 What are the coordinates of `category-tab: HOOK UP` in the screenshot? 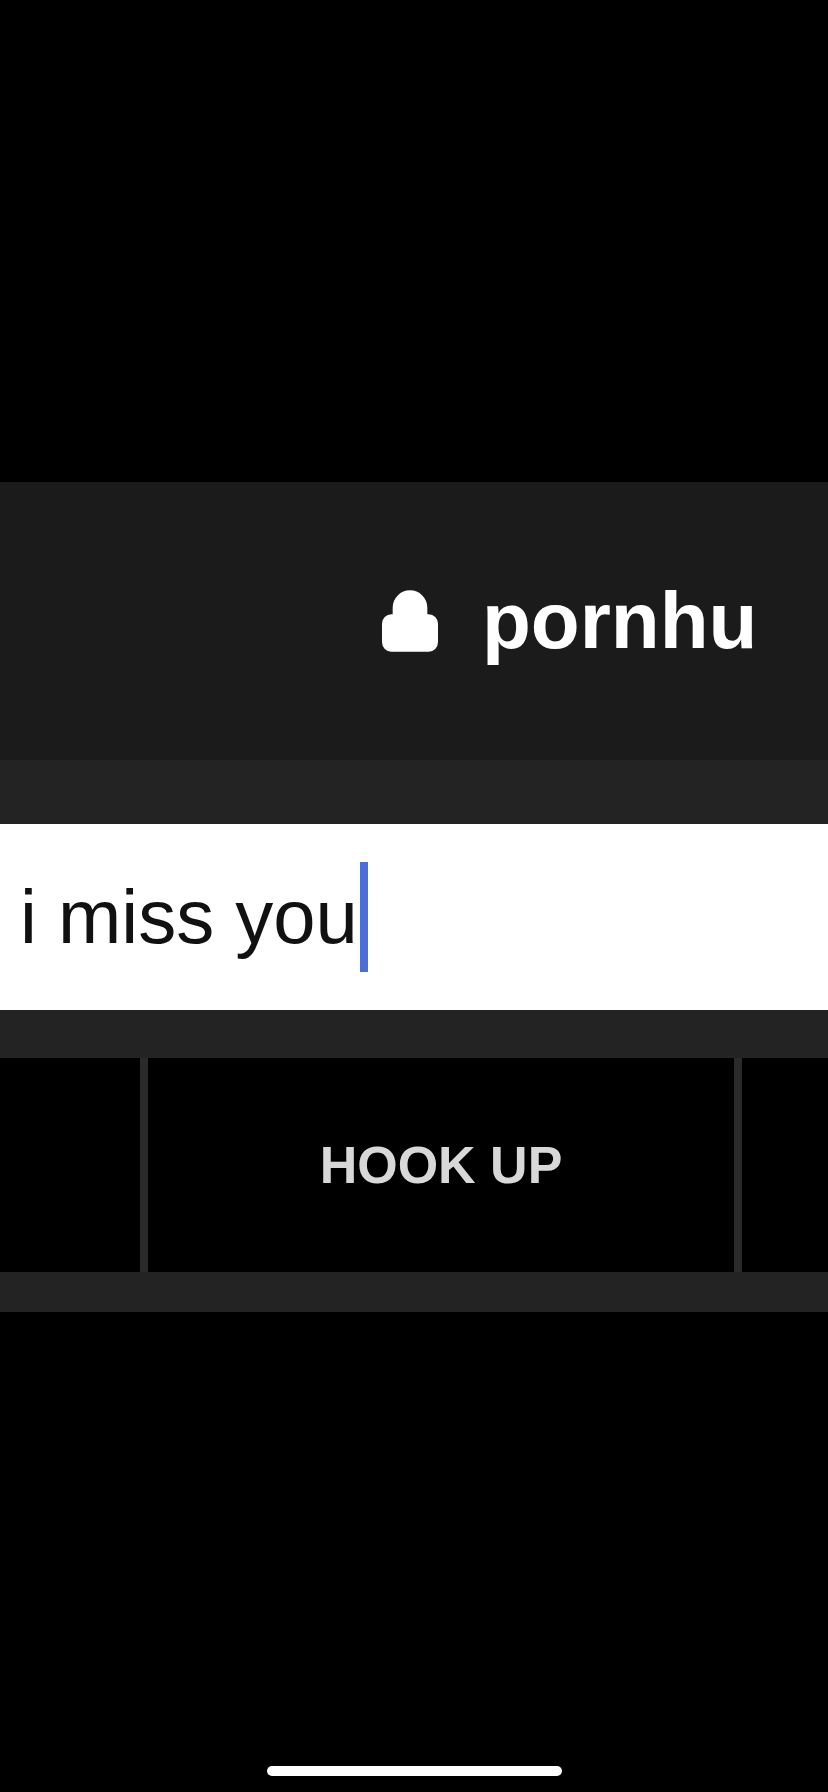 It's located at (441, 1165).